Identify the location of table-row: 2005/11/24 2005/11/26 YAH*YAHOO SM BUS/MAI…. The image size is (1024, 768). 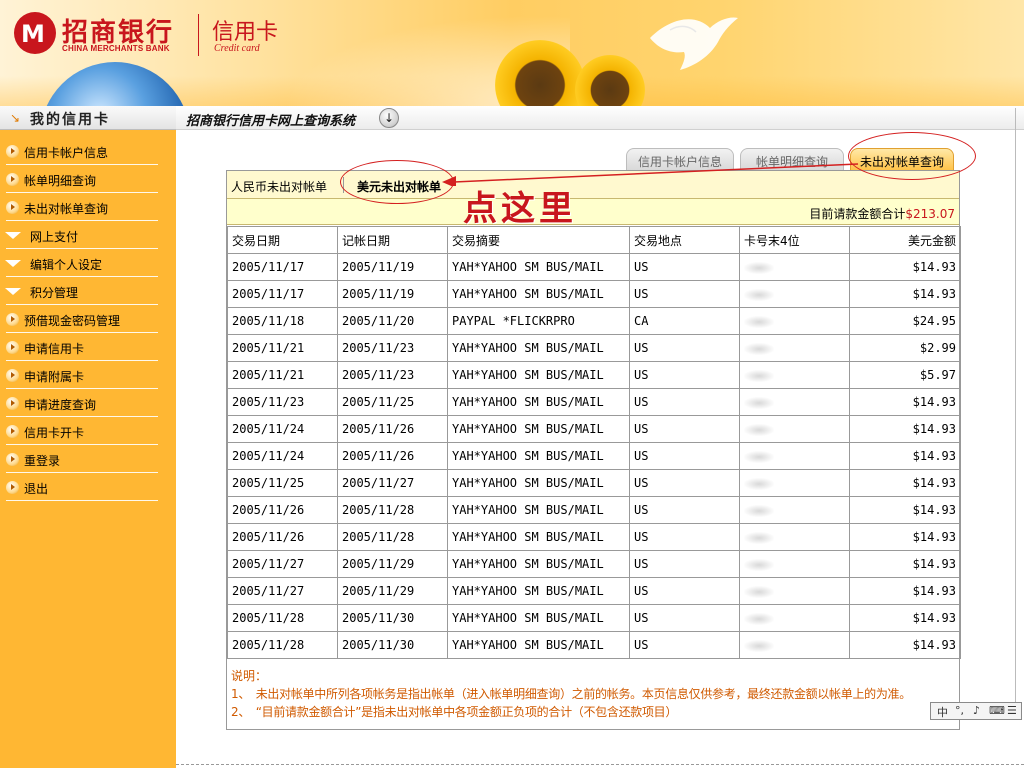
(594, 456).